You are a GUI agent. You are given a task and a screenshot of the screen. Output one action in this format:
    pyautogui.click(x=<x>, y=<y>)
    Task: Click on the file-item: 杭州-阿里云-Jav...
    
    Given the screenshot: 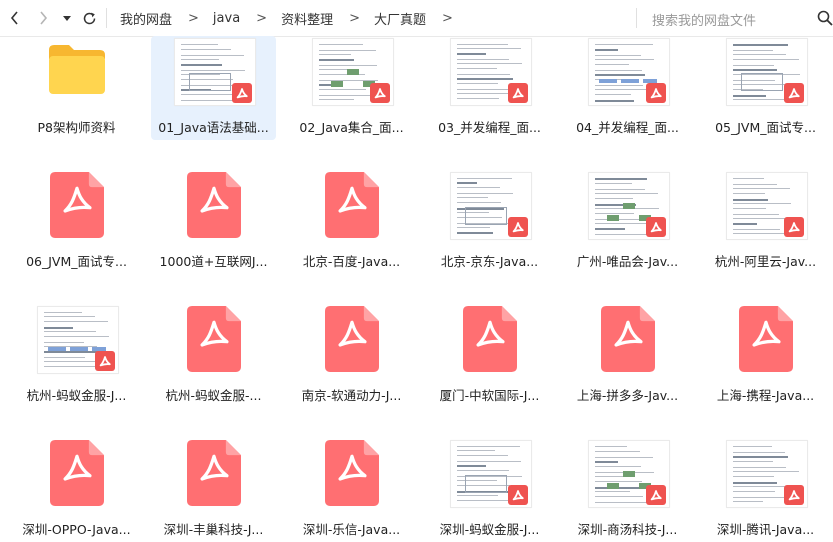 What is the action you would take?
    pyautogui.click(x=765, y=222)
    